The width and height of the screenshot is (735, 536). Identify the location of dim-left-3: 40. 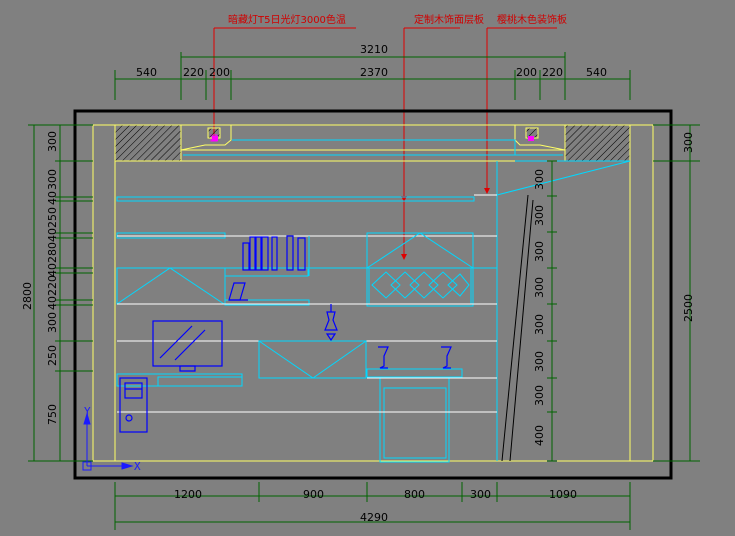
(52, 198).